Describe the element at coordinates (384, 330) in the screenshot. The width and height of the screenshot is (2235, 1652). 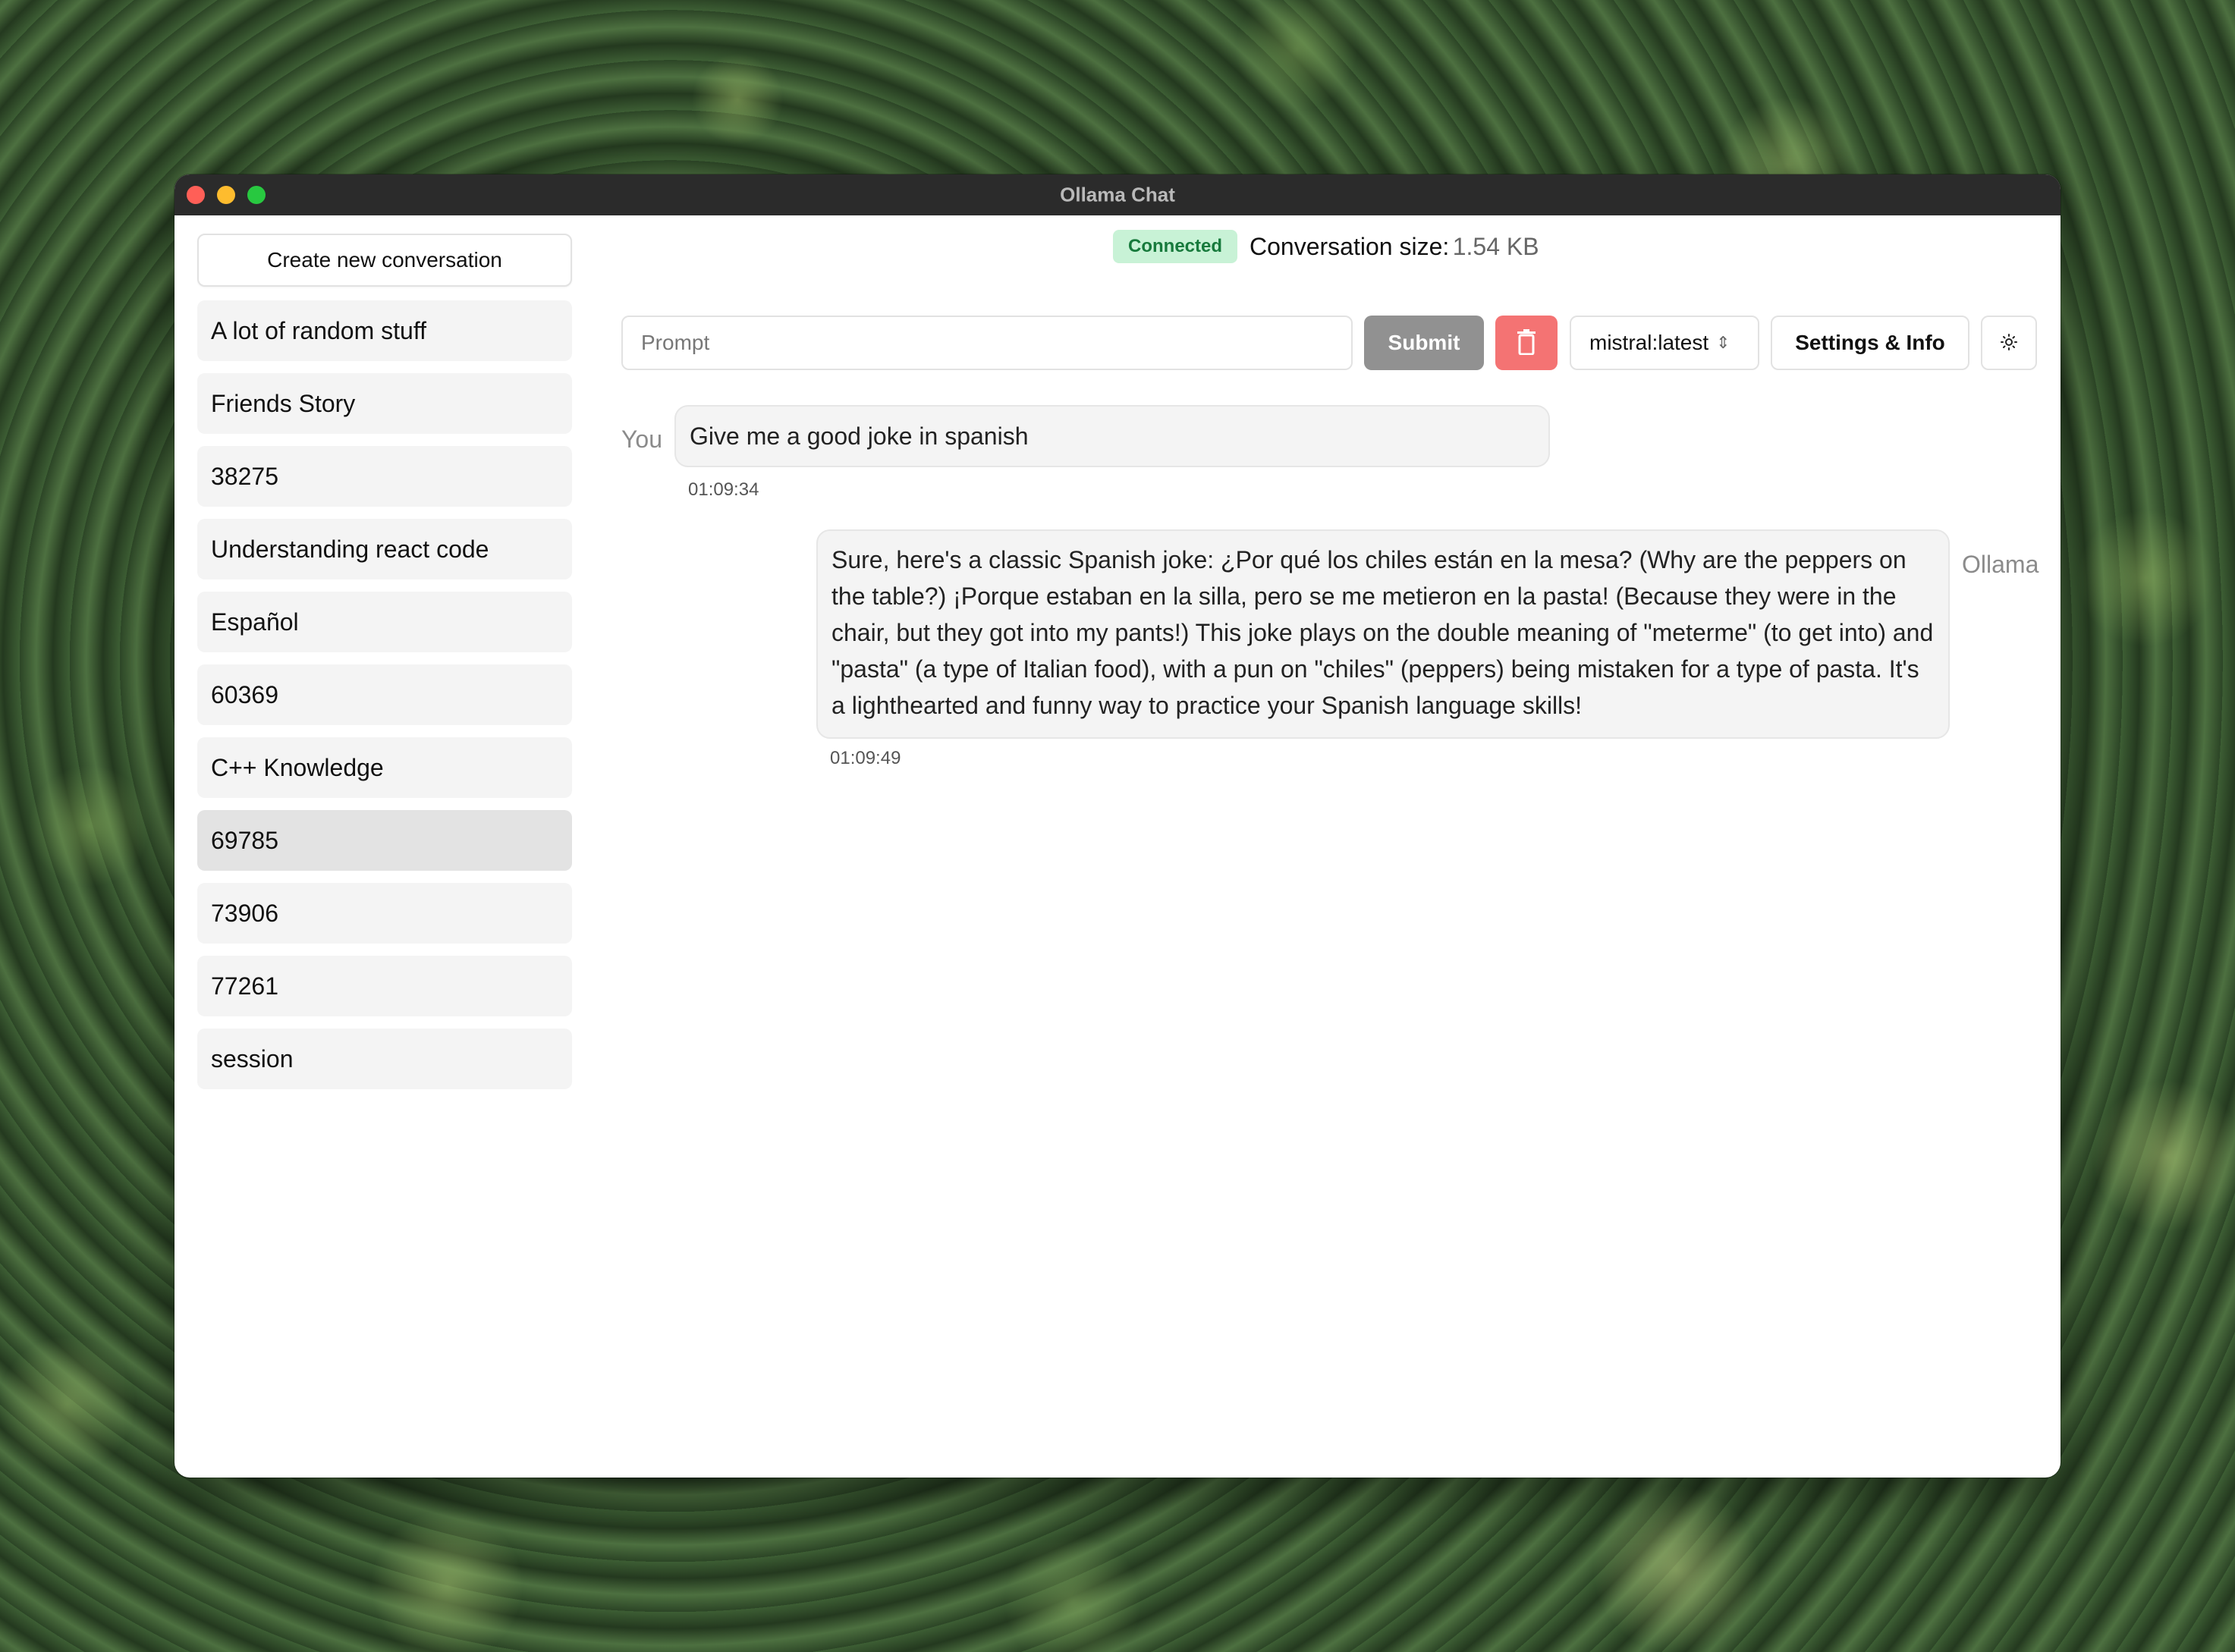
I see `conversation-item: A lot of random stuff` at that location.